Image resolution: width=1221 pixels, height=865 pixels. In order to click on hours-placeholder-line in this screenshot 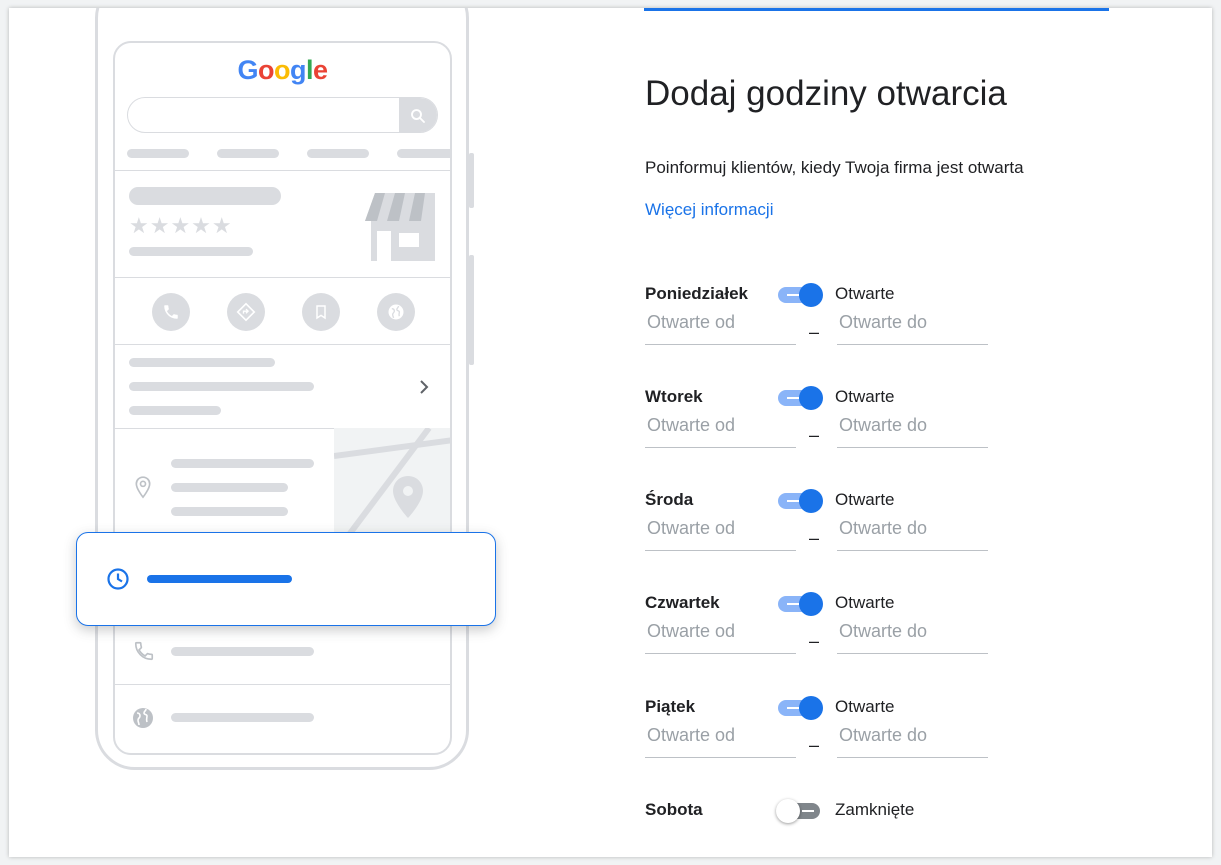, I will do `click(219, 579)`.